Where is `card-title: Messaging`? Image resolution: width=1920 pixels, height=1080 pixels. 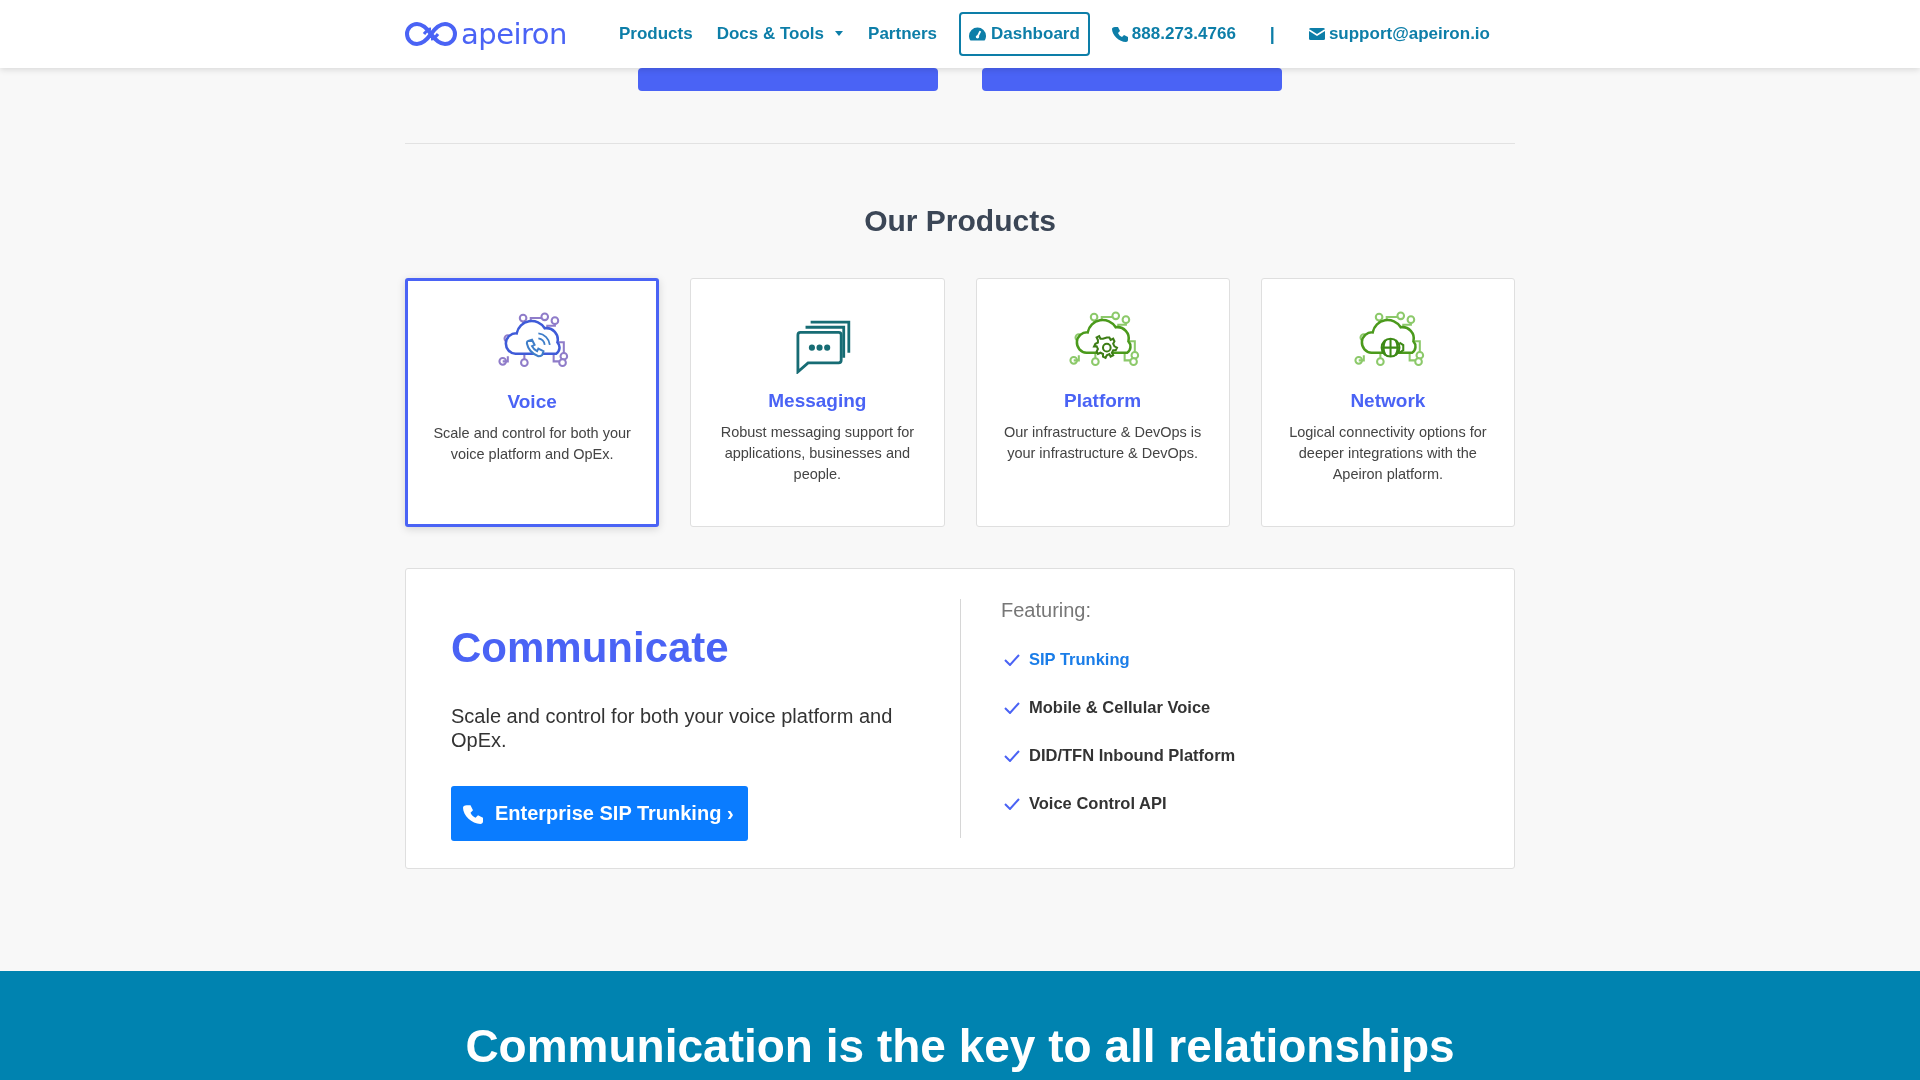
card-title: Messaging is located at coordinates (817, 401).